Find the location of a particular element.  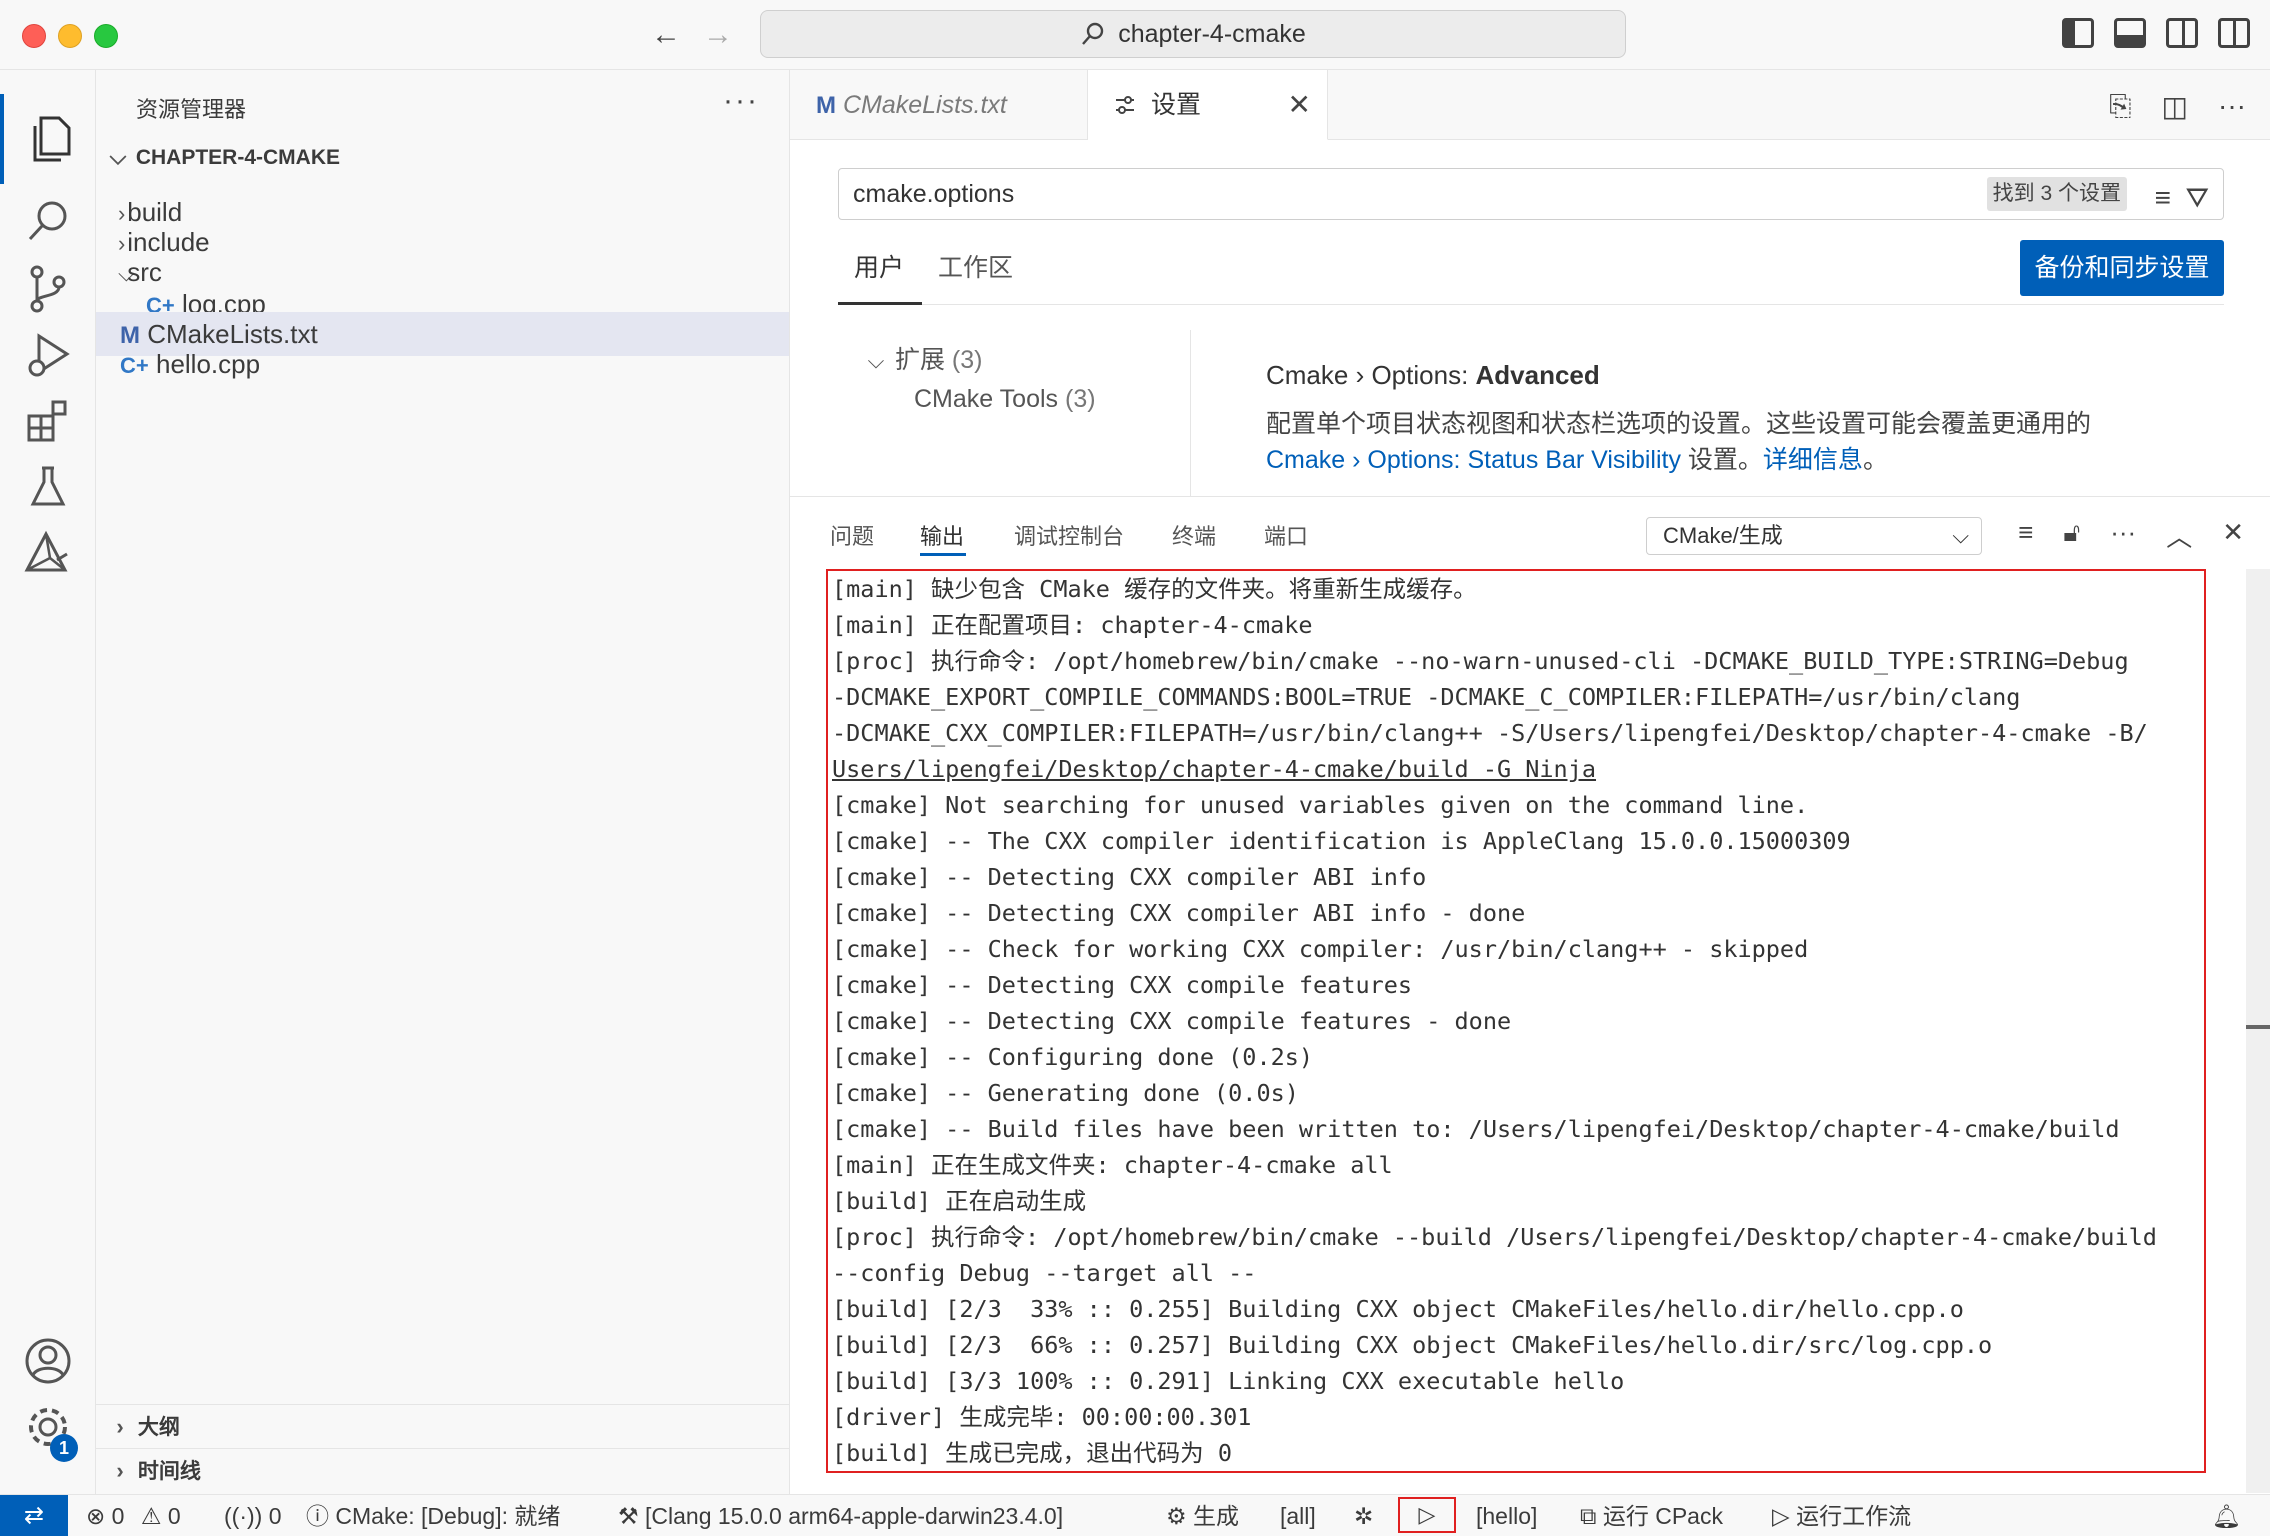

toggle-panel-icon is located at coordinates (2130, 33).